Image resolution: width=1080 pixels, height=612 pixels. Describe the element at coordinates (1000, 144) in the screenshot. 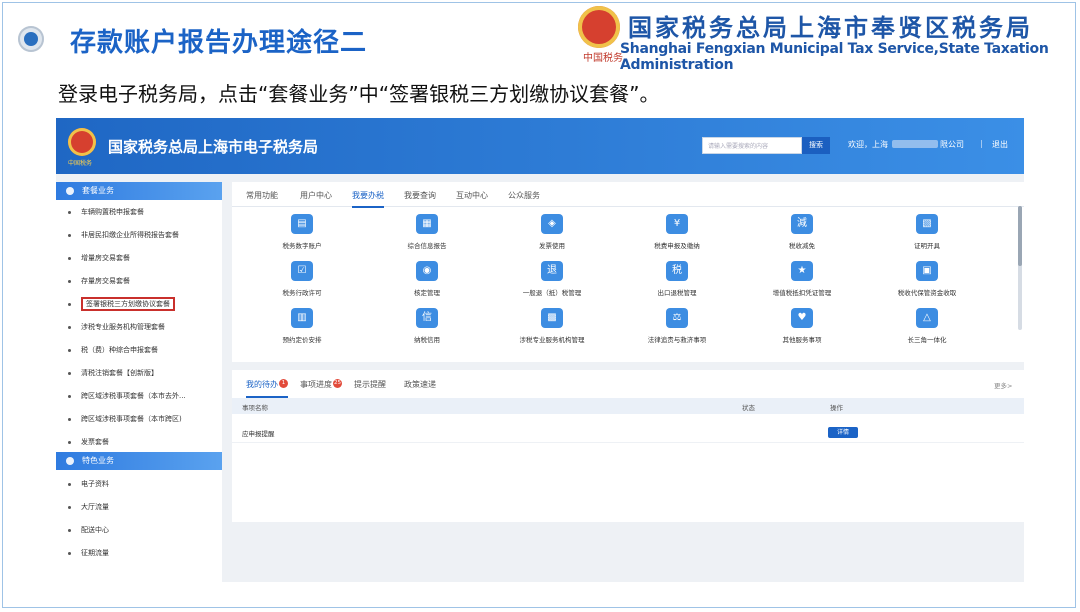

I see `logout-link: 退出` at that location.